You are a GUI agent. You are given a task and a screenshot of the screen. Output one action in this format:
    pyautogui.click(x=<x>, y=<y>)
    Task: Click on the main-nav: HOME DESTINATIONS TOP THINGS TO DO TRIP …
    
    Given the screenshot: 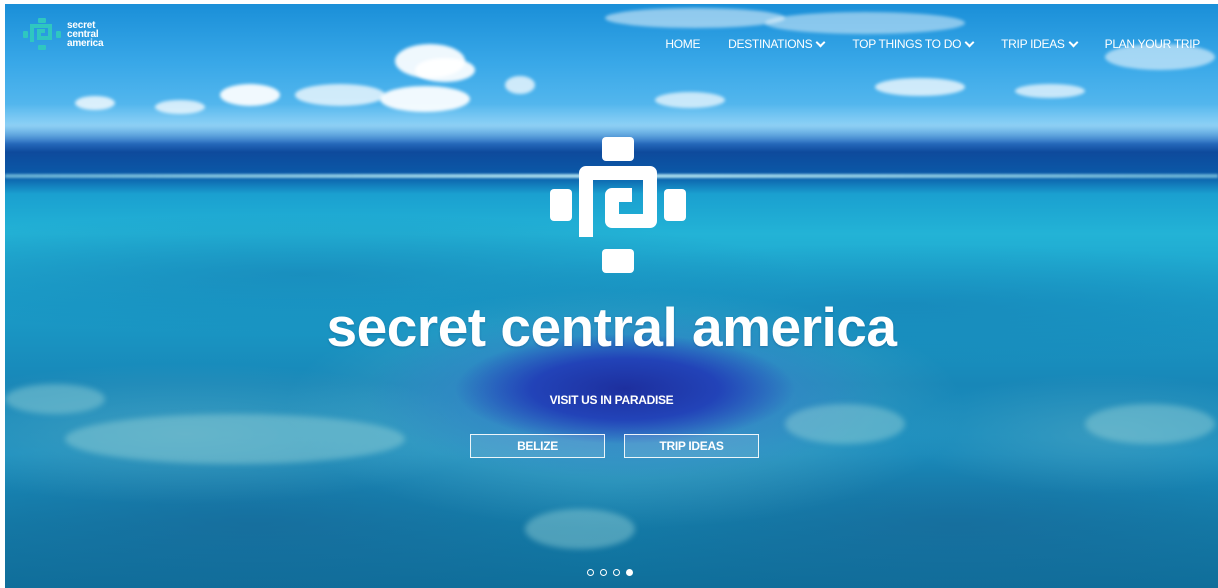 What is the action you would take?
    pyautogui.click(x=932, y=44)
    